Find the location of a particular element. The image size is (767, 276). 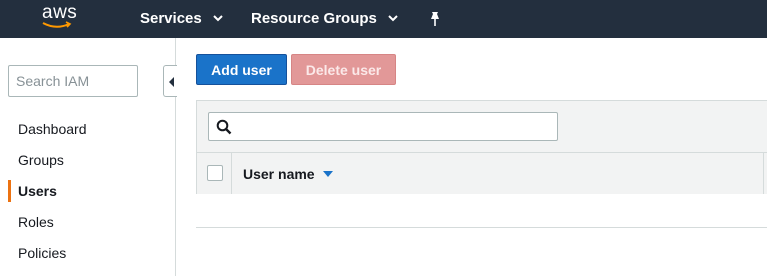

select-all-checkbox is located at coordinates (215, 173).